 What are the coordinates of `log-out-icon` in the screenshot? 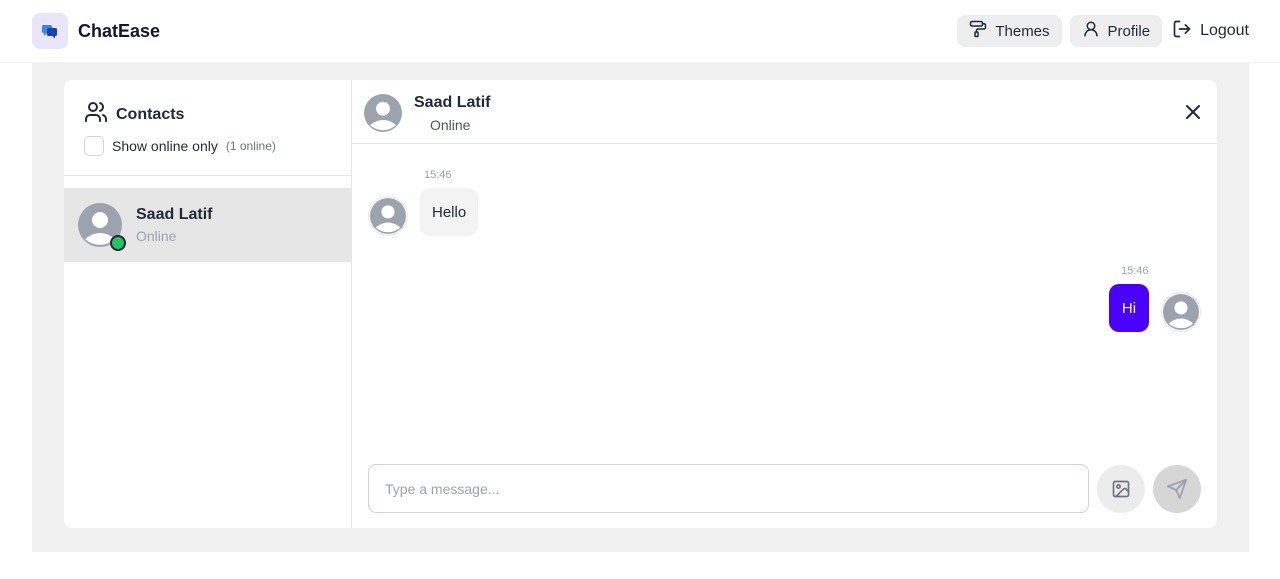 It's located at (1182, 31).